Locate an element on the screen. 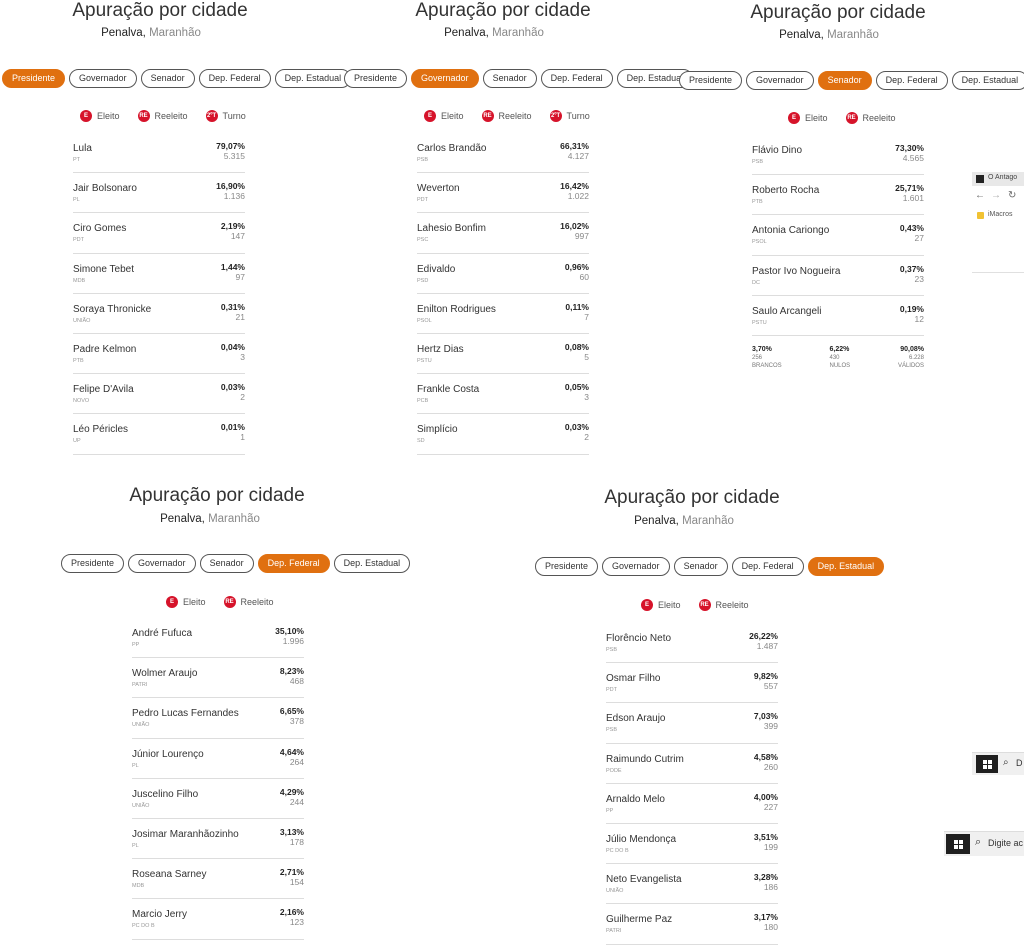 The image size is (1024, 945). legend: E Eleito RE Reeleito 2ºT Turno is located at coordinates (163, 116).